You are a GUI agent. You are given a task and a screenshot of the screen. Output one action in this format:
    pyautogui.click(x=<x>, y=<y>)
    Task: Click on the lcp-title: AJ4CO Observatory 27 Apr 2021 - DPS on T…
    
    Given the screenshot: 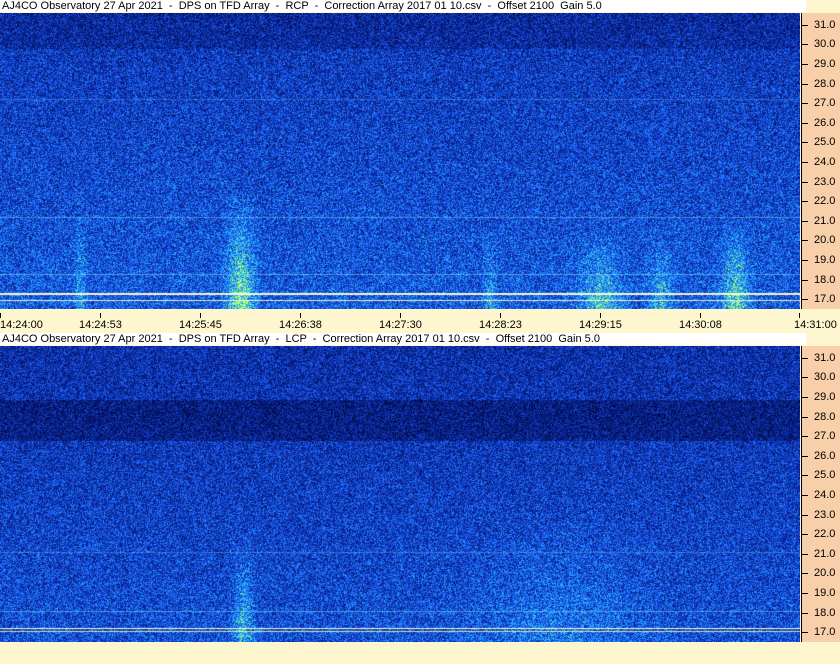 What is the action you would take?
    pyautogui.click(x=403, y=339)
    